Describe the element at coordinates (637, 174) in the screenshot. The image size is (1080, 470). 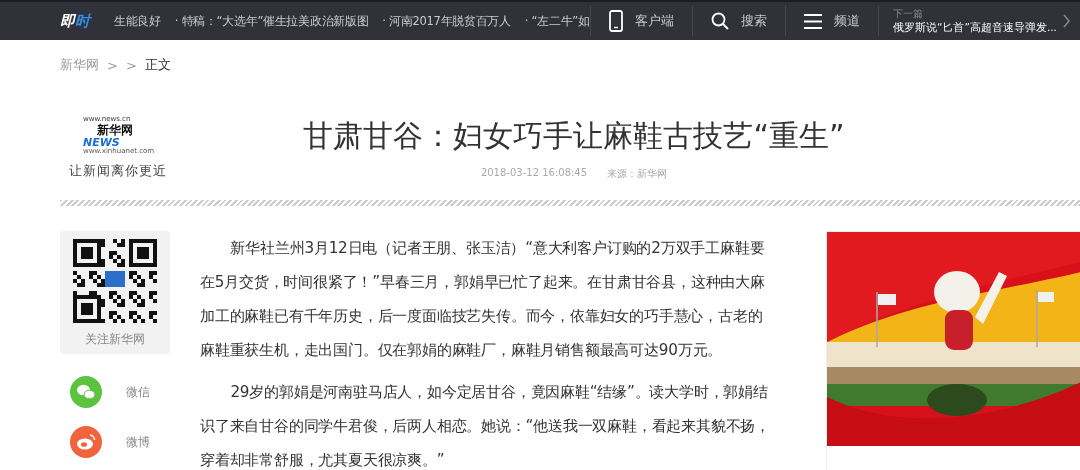
I see `article-source: 来源：新华网` at that location.